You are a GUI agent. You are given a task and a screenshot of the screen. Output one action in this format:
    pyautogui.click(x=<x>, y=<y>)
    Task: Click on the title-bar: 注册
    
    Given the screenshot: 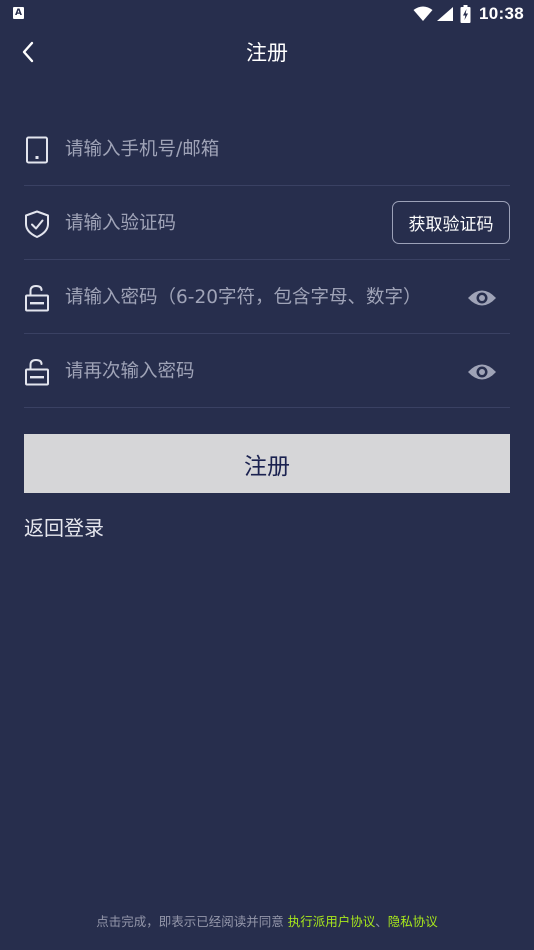 What is the action you would take?
    pyautogui.click(x=267, y=53)
    